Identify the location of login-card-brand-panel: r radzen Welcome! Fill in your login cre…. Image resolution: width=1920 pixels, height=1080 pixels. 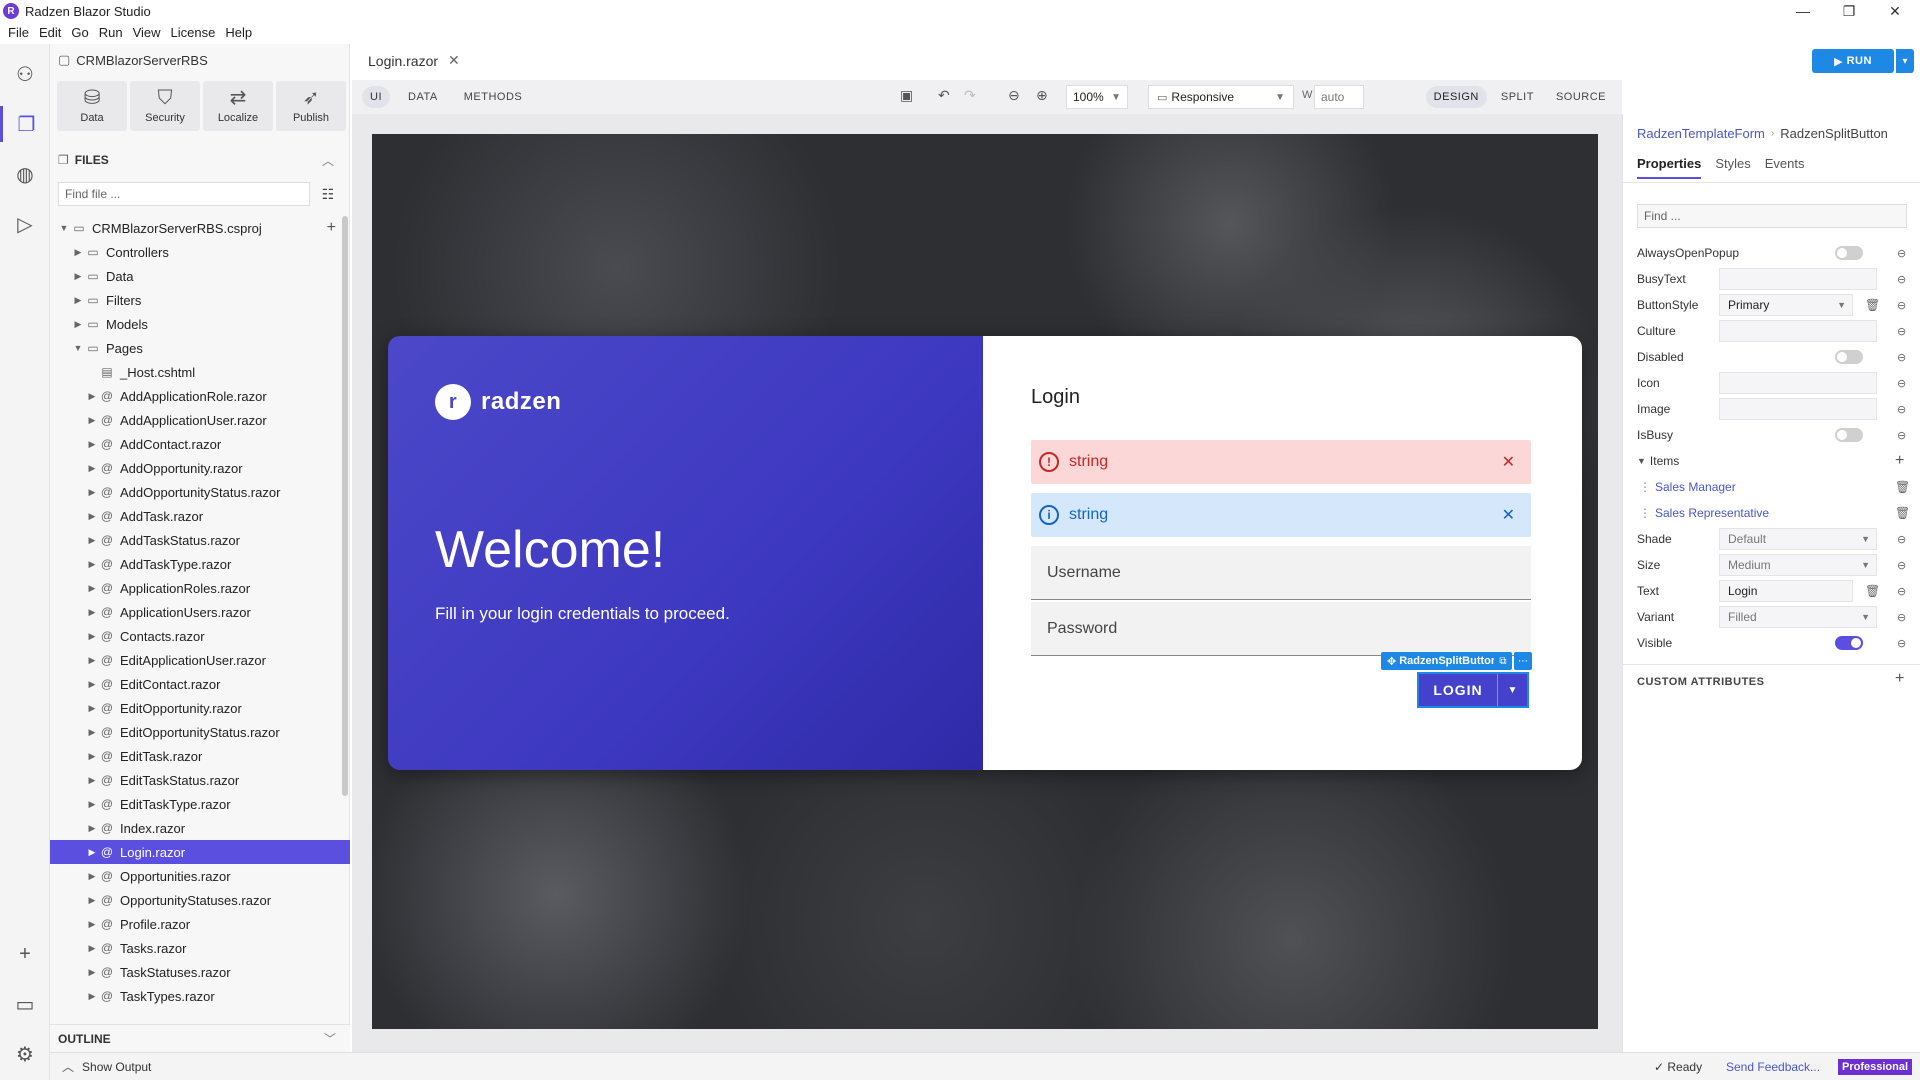
(685, 553).